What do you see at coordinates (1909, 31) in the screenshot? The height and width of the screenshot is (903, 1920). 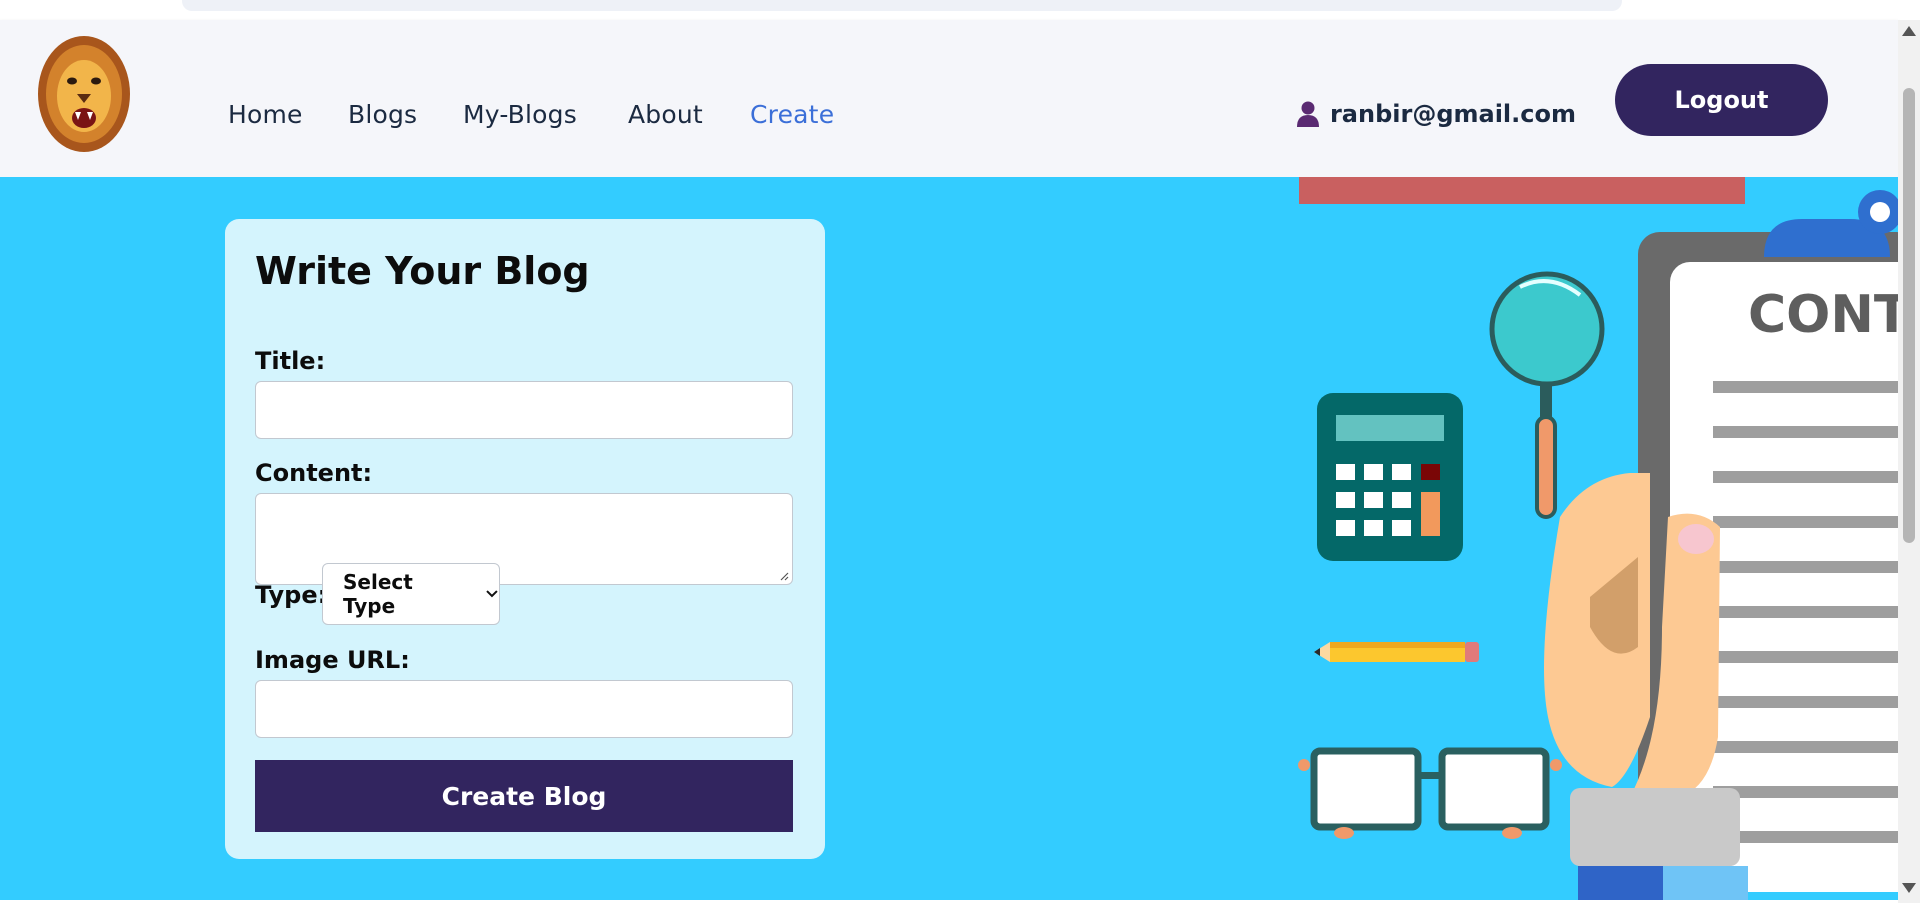 I see `scroll-up-icon` at bounding box center [1909, 31].